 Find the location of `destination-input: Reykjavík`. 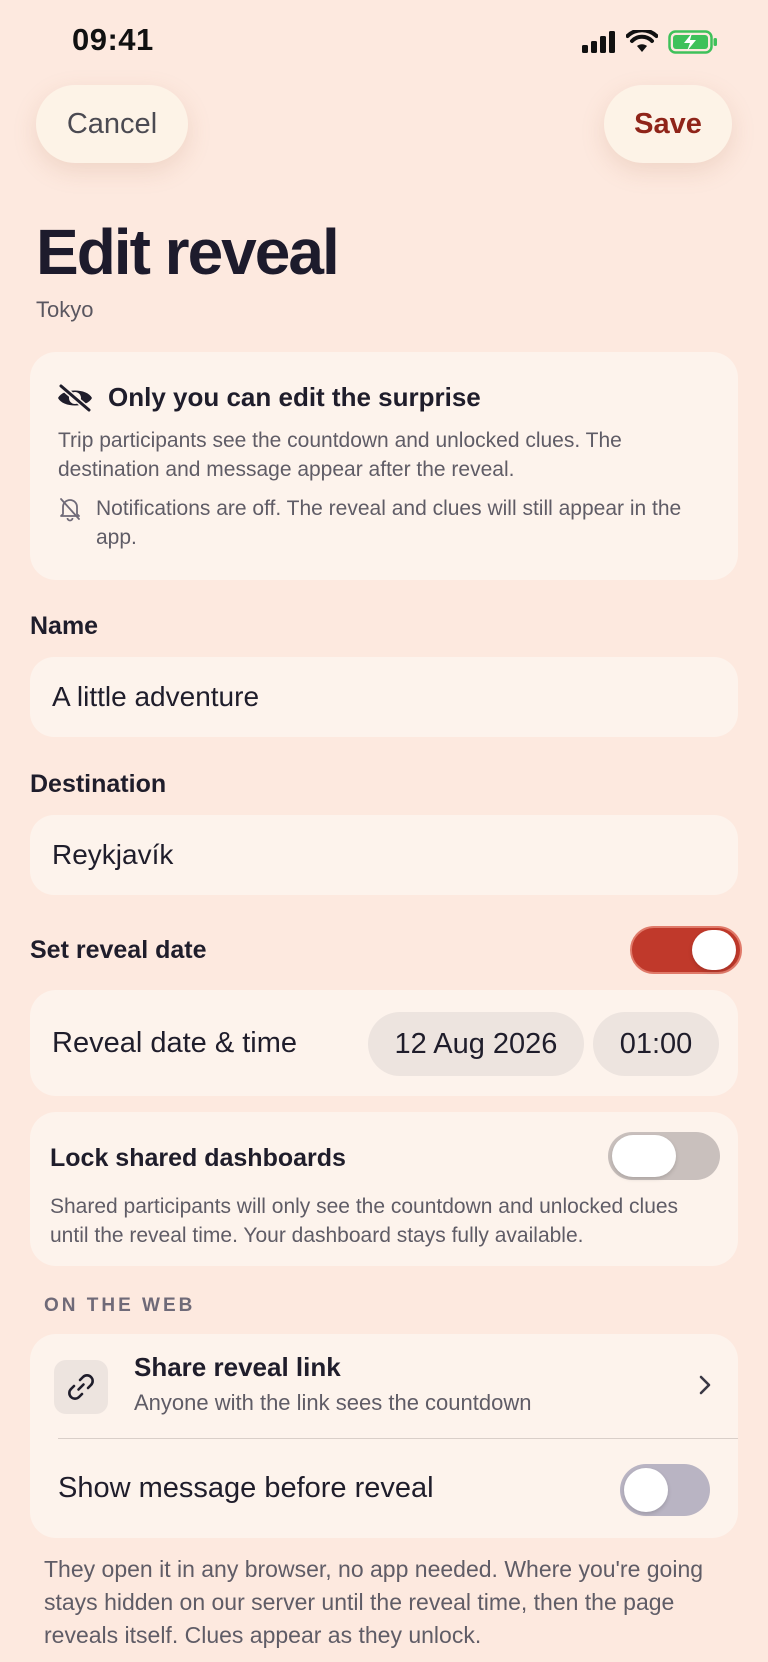

destination-input: Reykjavík is located at coordinates (384, 855).